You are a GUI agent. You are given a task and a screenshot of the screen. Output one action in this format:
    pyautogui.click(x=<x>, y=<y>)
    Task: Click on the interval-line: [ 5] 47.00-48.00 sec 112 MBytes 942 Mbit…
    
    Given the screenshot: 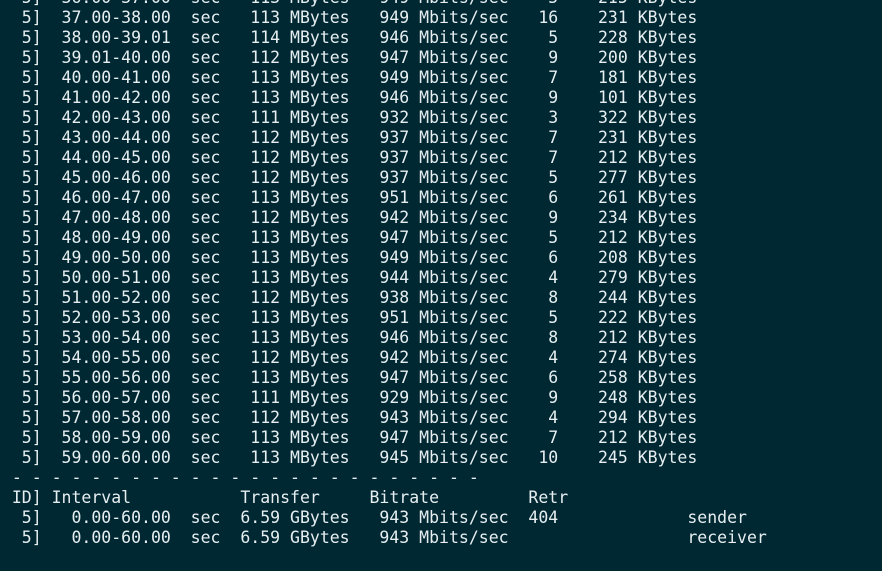 What is the action you would take?
    pyautogui.click(x=349, y=217)
    